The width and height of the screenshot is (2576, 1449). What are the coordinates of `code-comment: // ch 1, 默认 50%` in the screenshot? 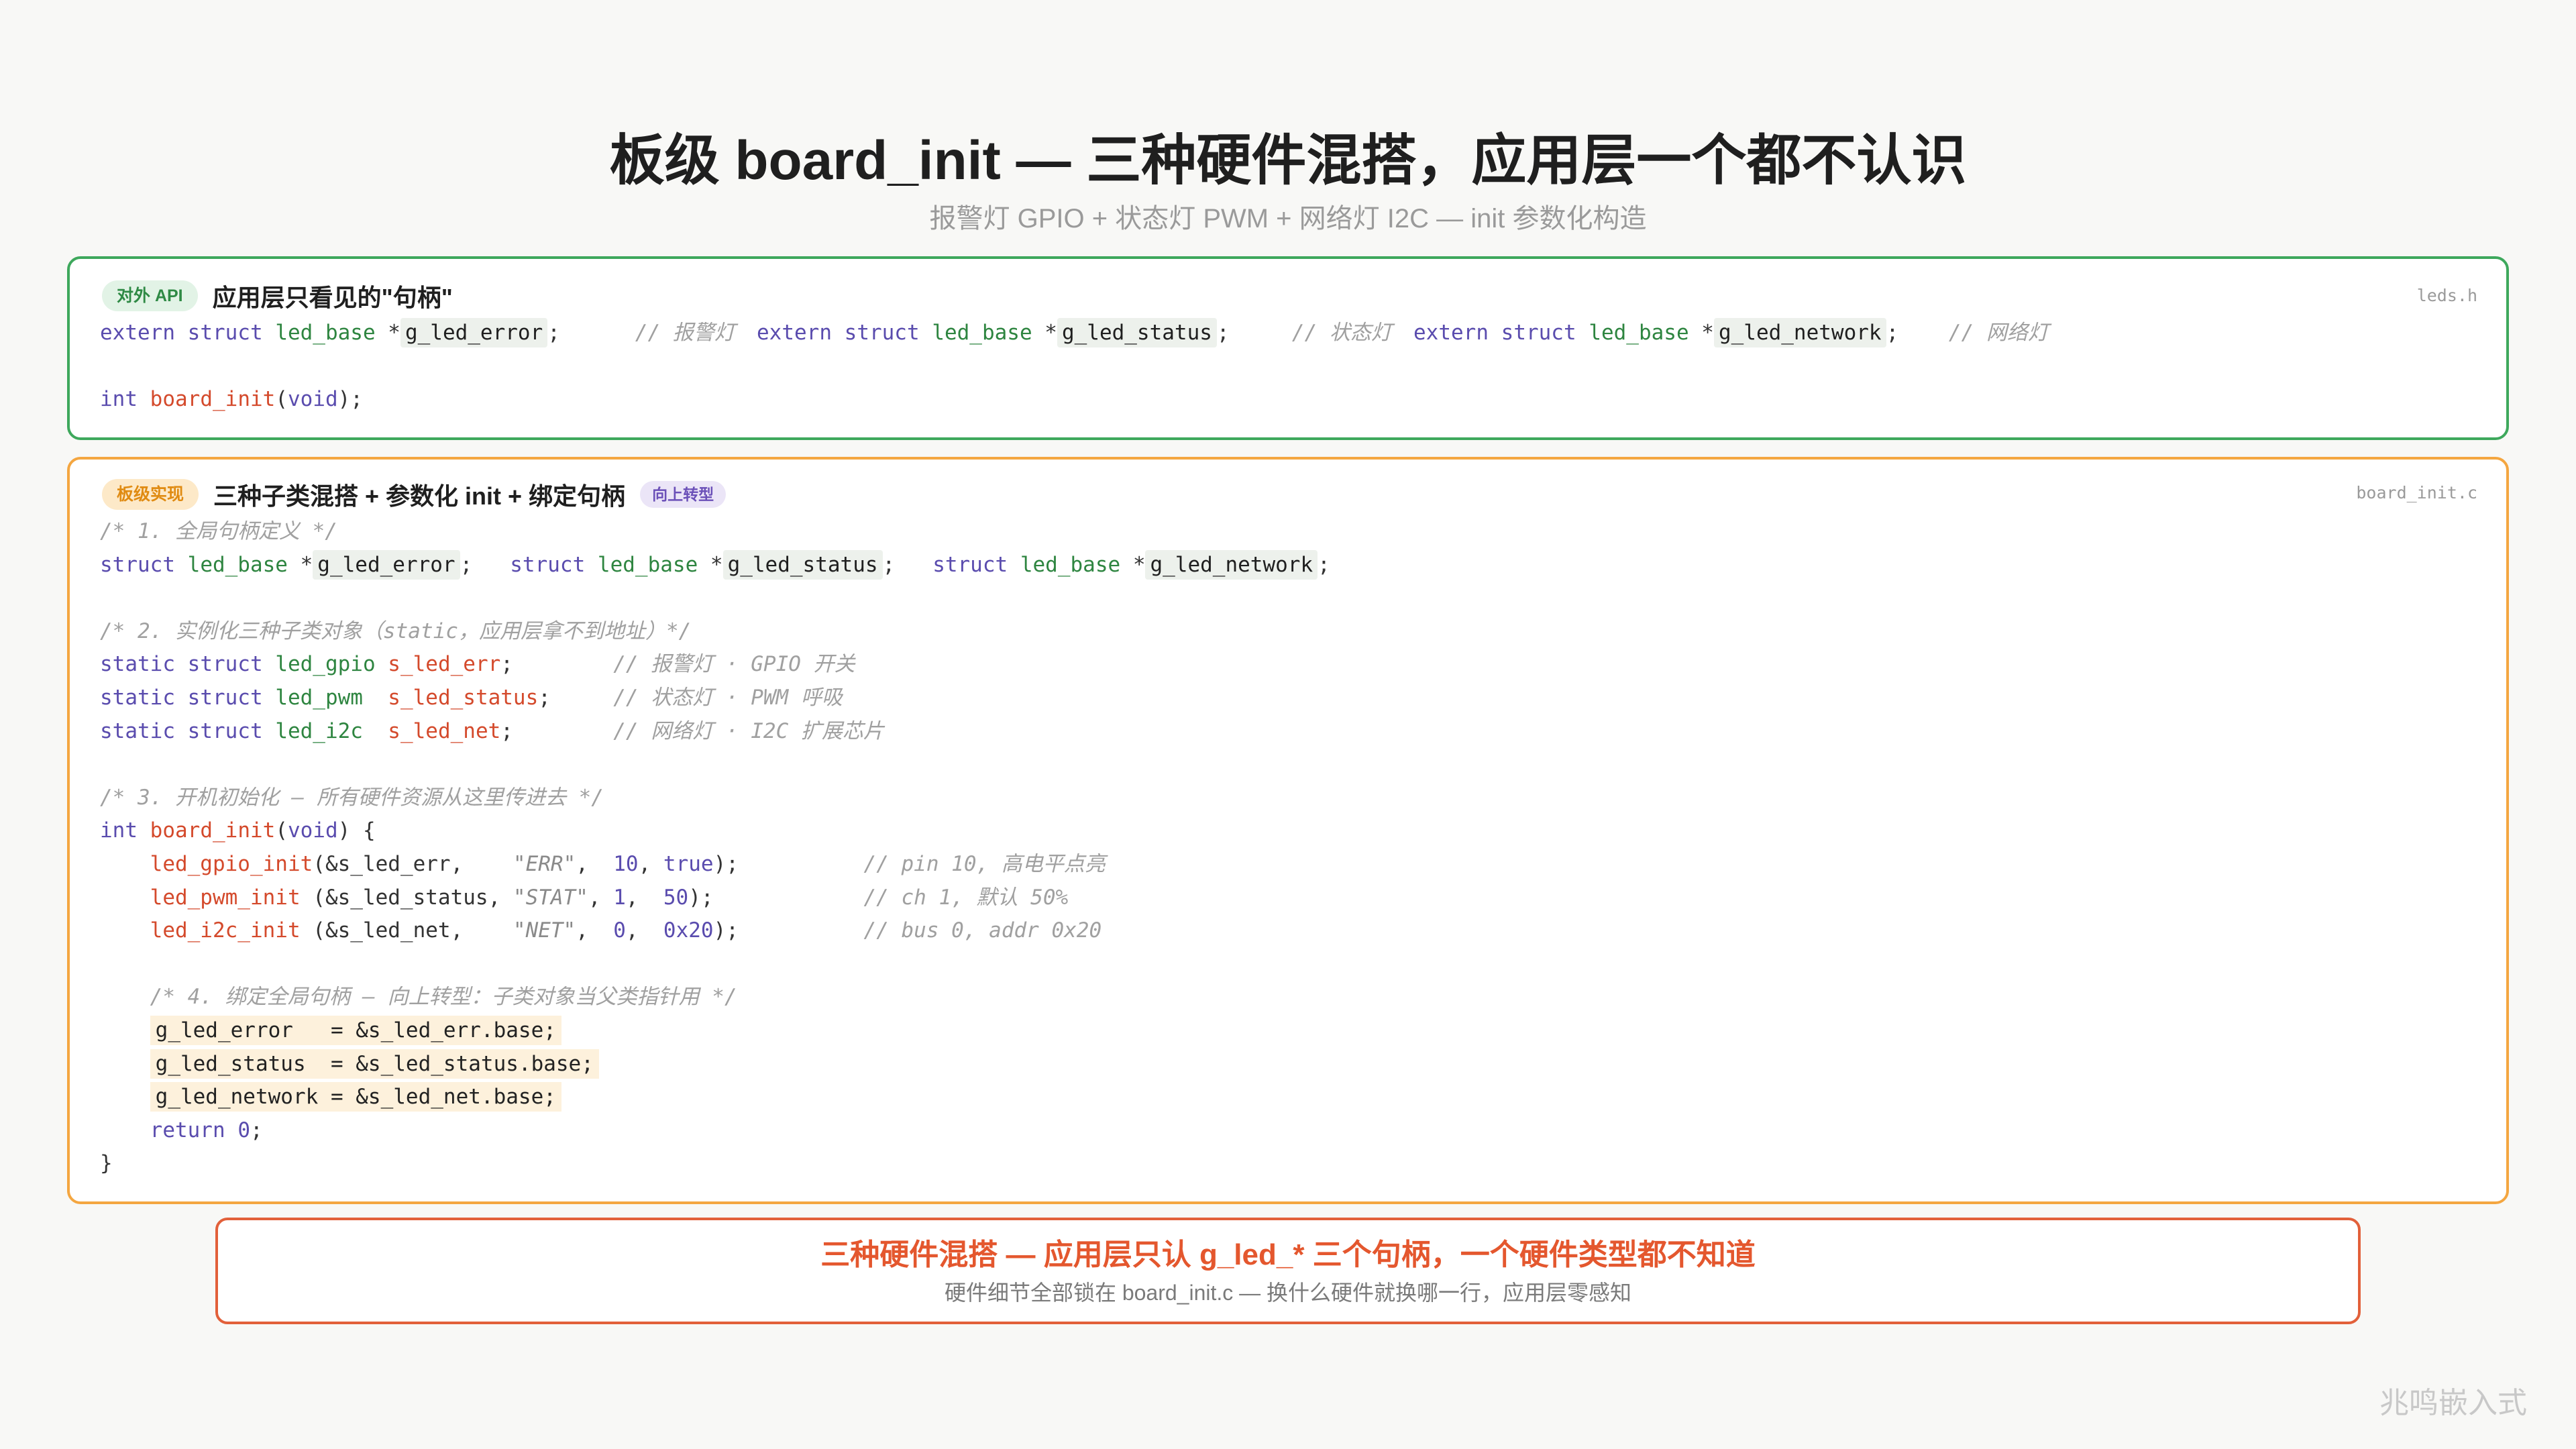 It's located at (966, 897).